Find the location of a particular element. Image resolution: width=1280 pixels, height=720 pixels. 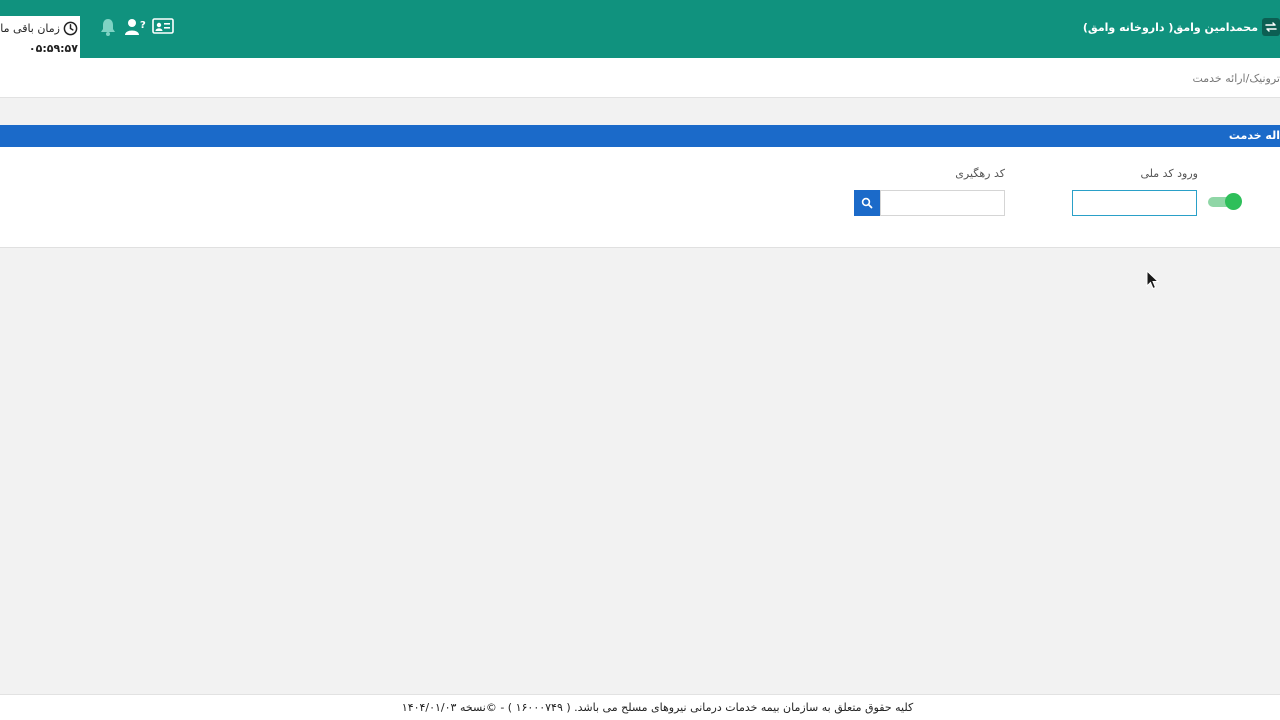

tracking-code-input is located at coordinates (942, 203).